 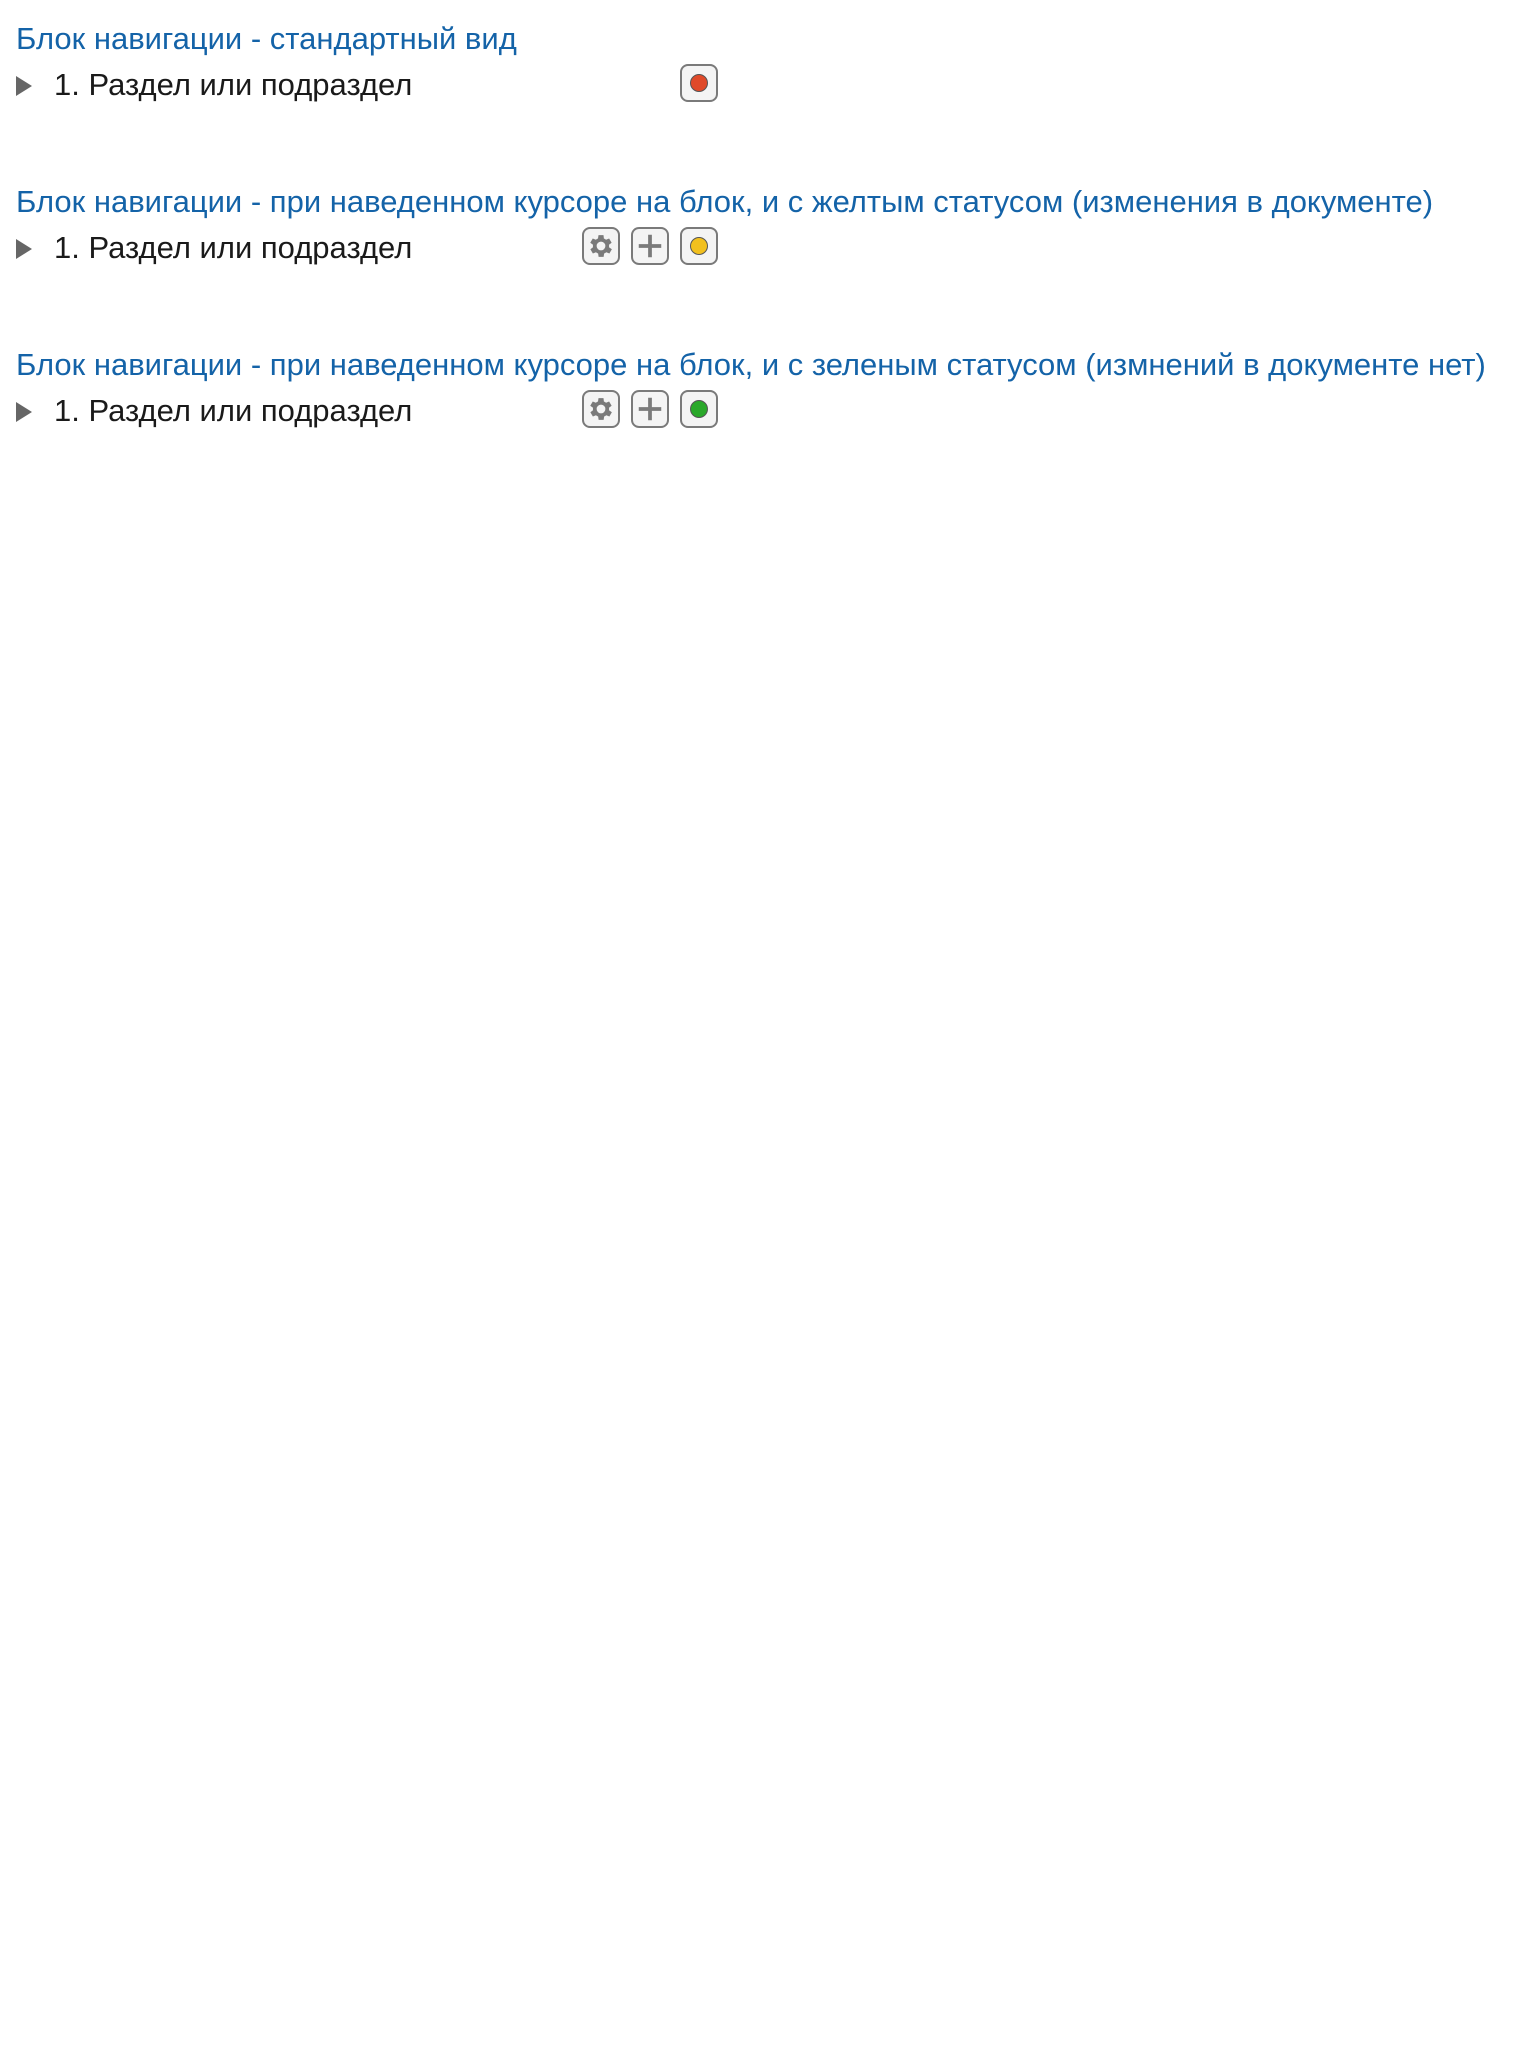 I want to click on status-yellow-icon, so click(x=699, y=246).